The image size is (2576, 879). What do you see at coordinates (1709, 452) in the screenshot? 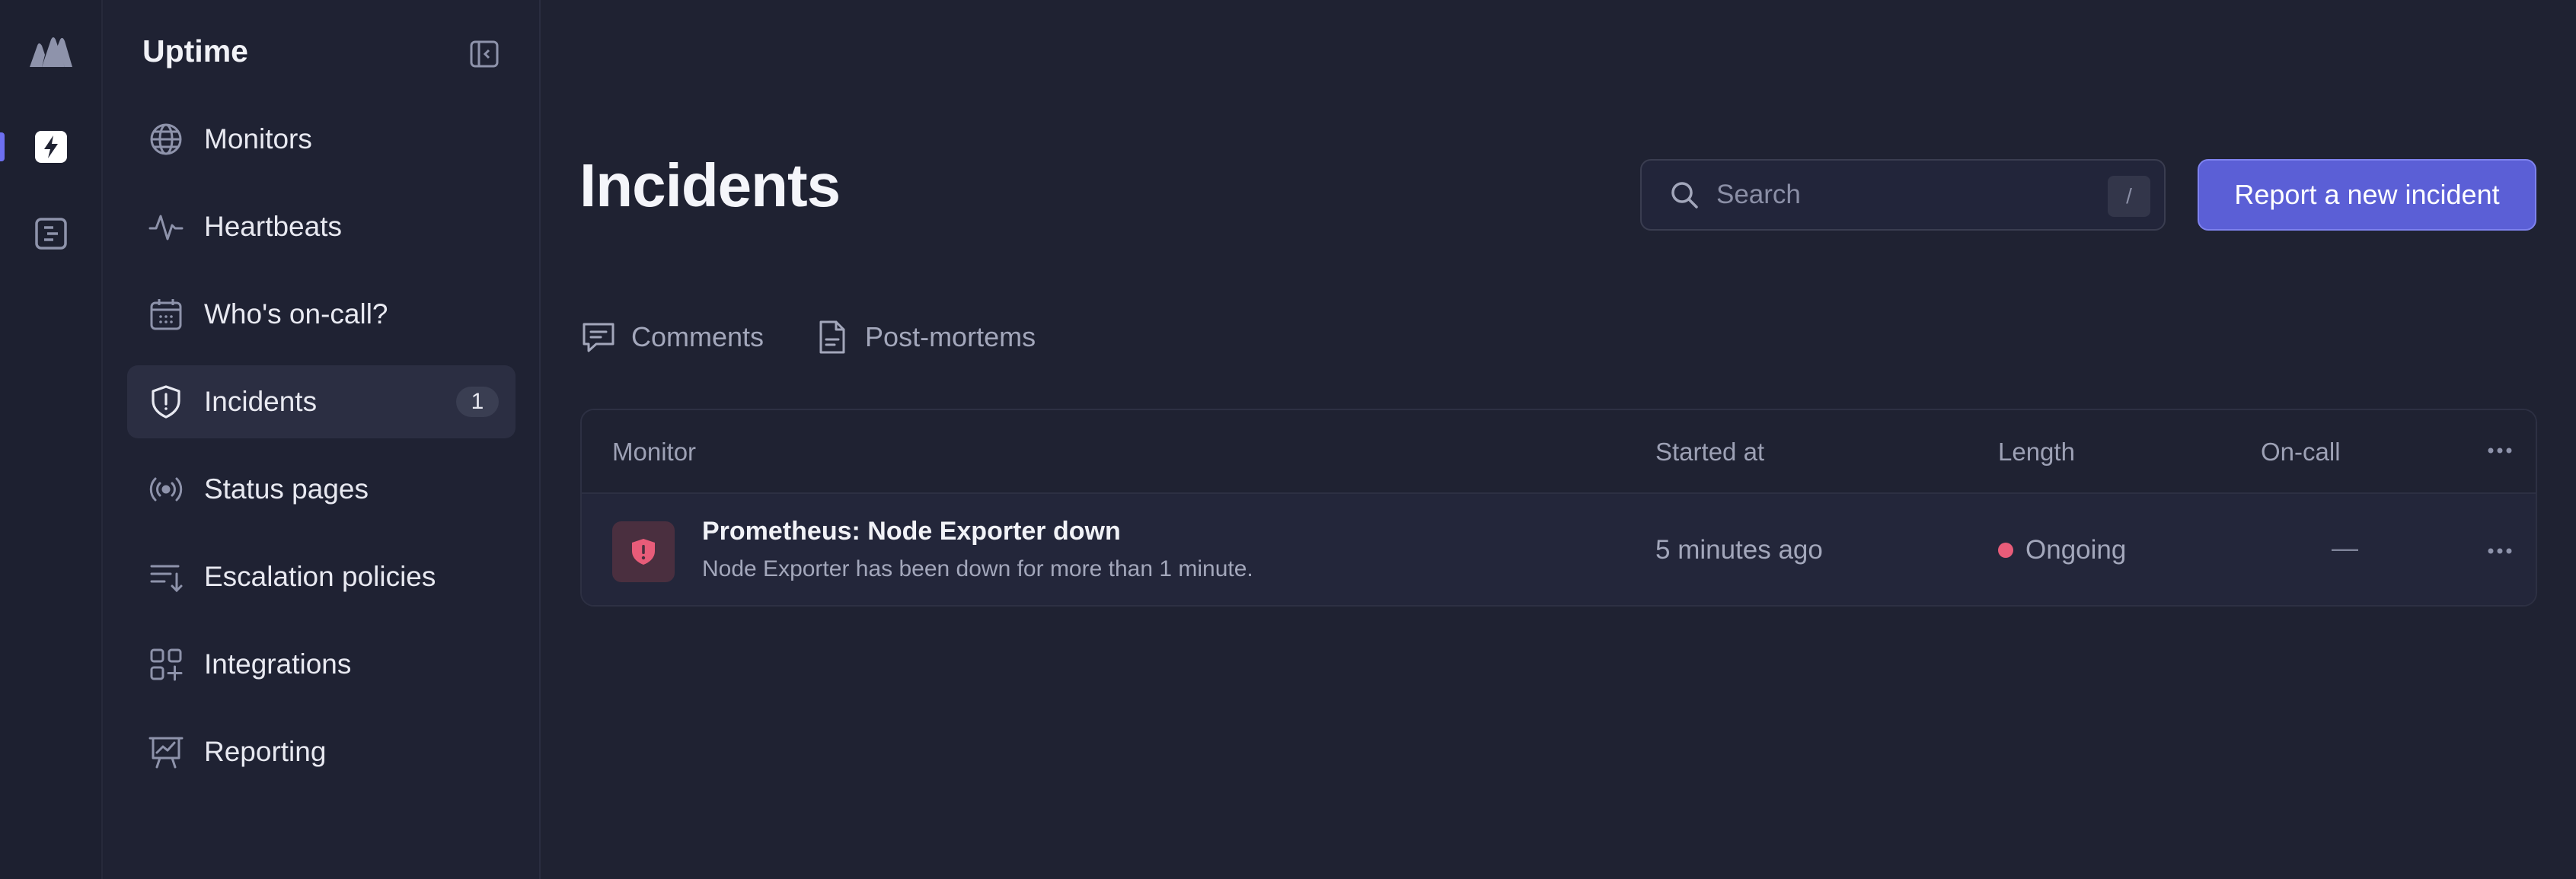
I see `column-header-started-at: Started at` at bounding box center [1709, 452].